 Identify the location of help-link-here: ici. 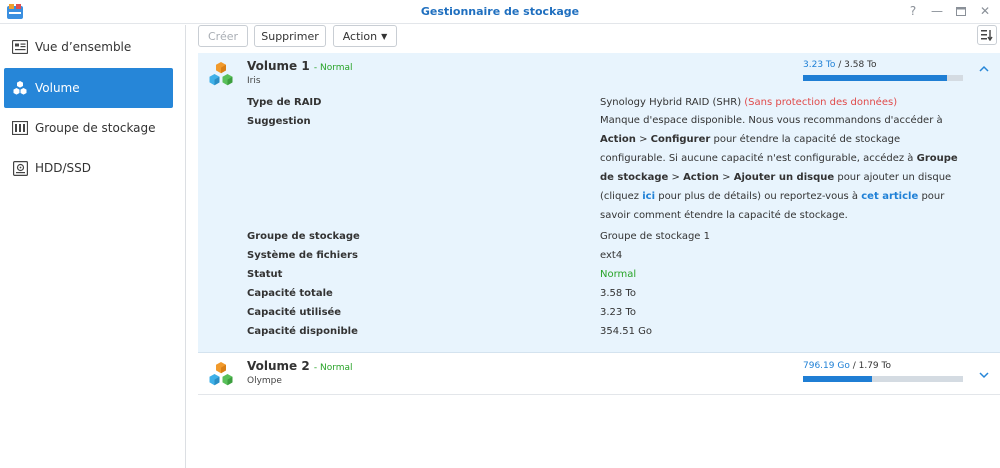
(648, 196).